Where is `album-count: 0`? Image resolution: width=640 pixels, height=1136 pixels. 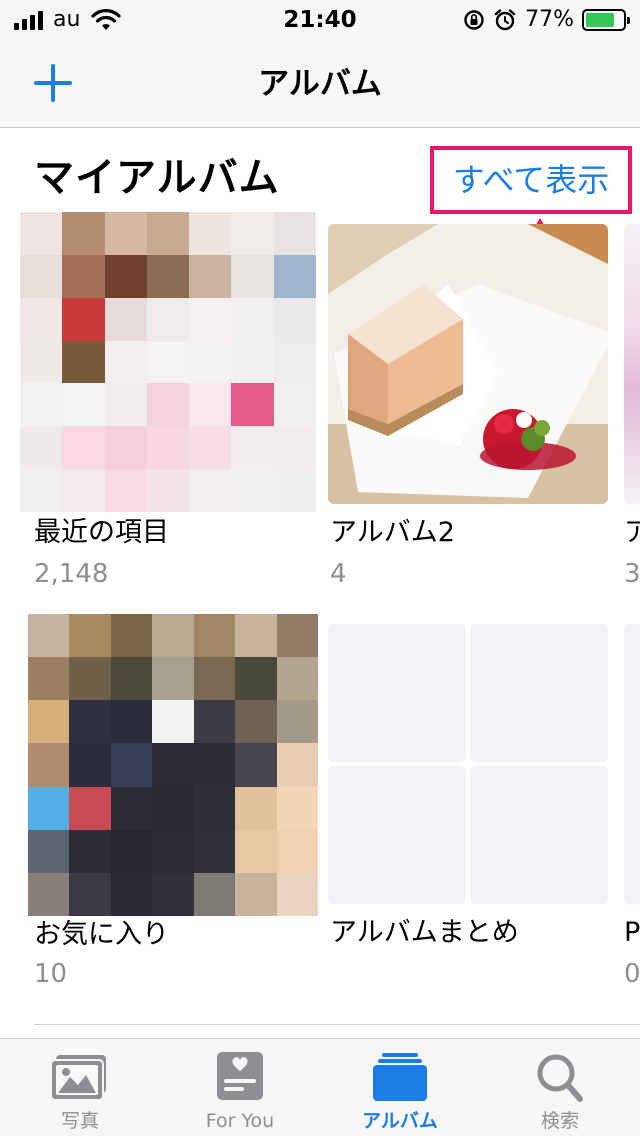 album-count: 0 is located at coordinates (632, 974).